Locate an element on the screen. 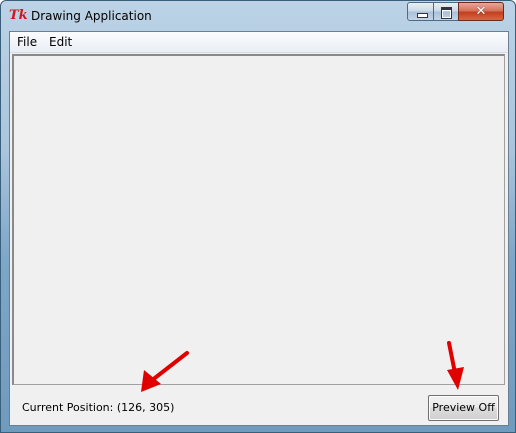 The height and width of the screenshot is (433, 516). menu-bar: File Edit is located at coordinates (259, 42).